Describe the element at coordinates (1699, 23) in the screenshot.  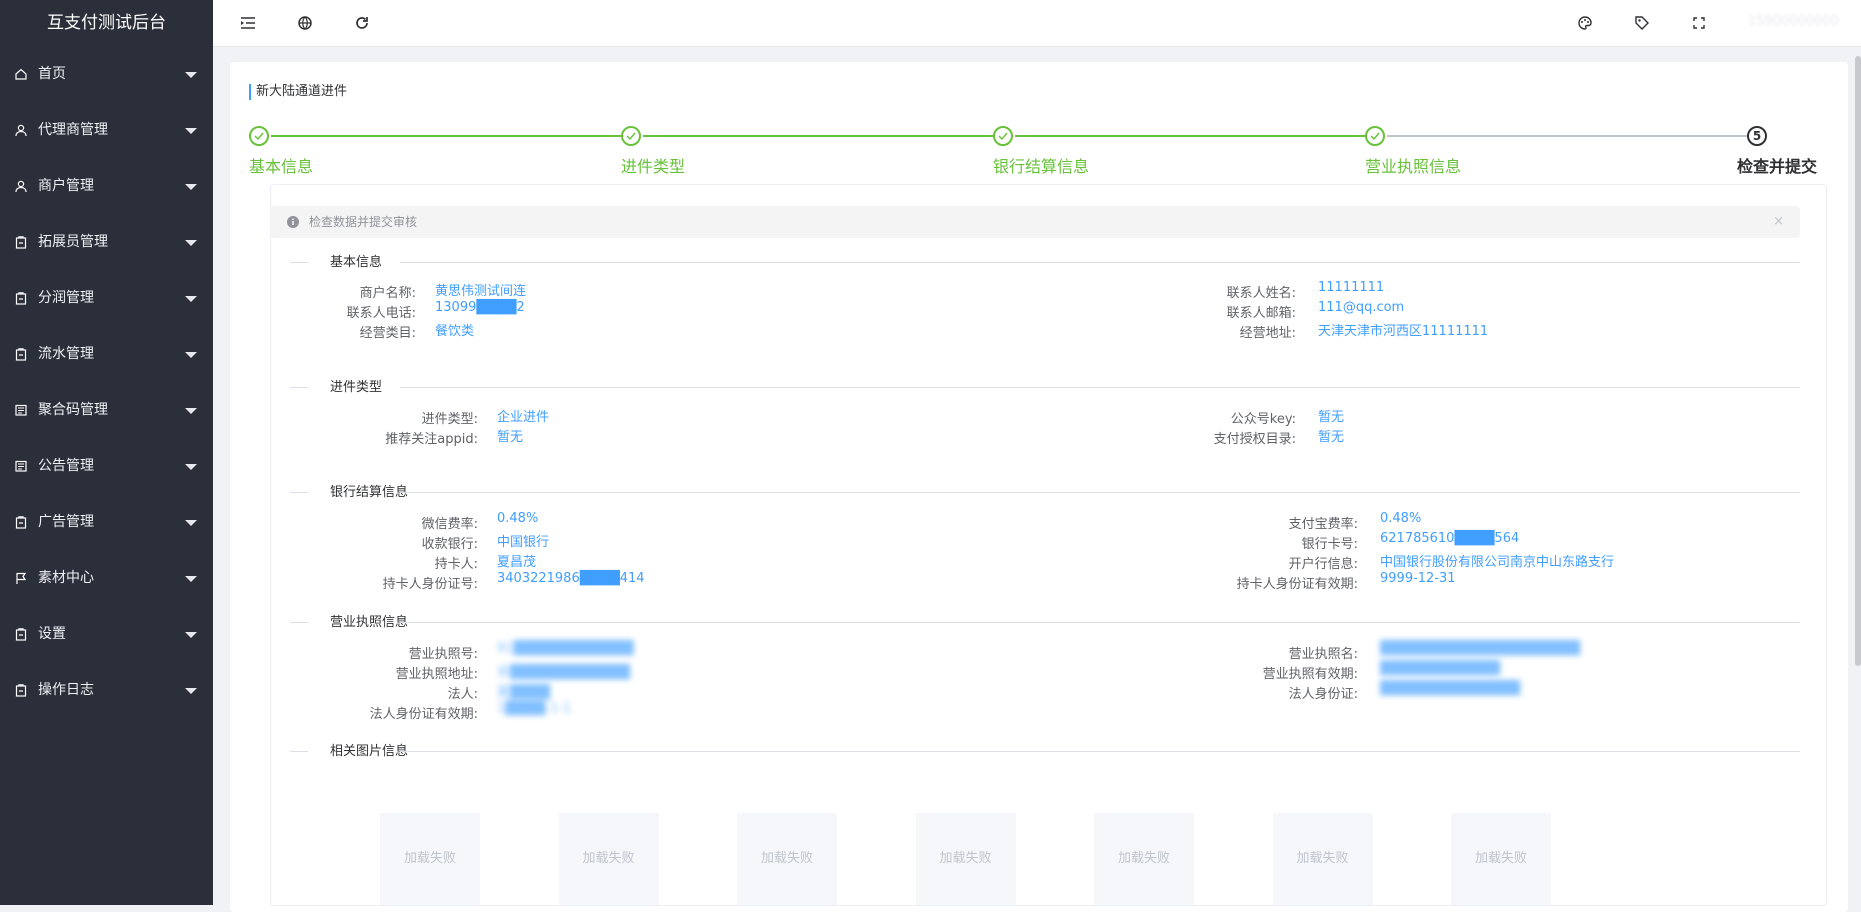
I see `fullscreen-icon` at that location.